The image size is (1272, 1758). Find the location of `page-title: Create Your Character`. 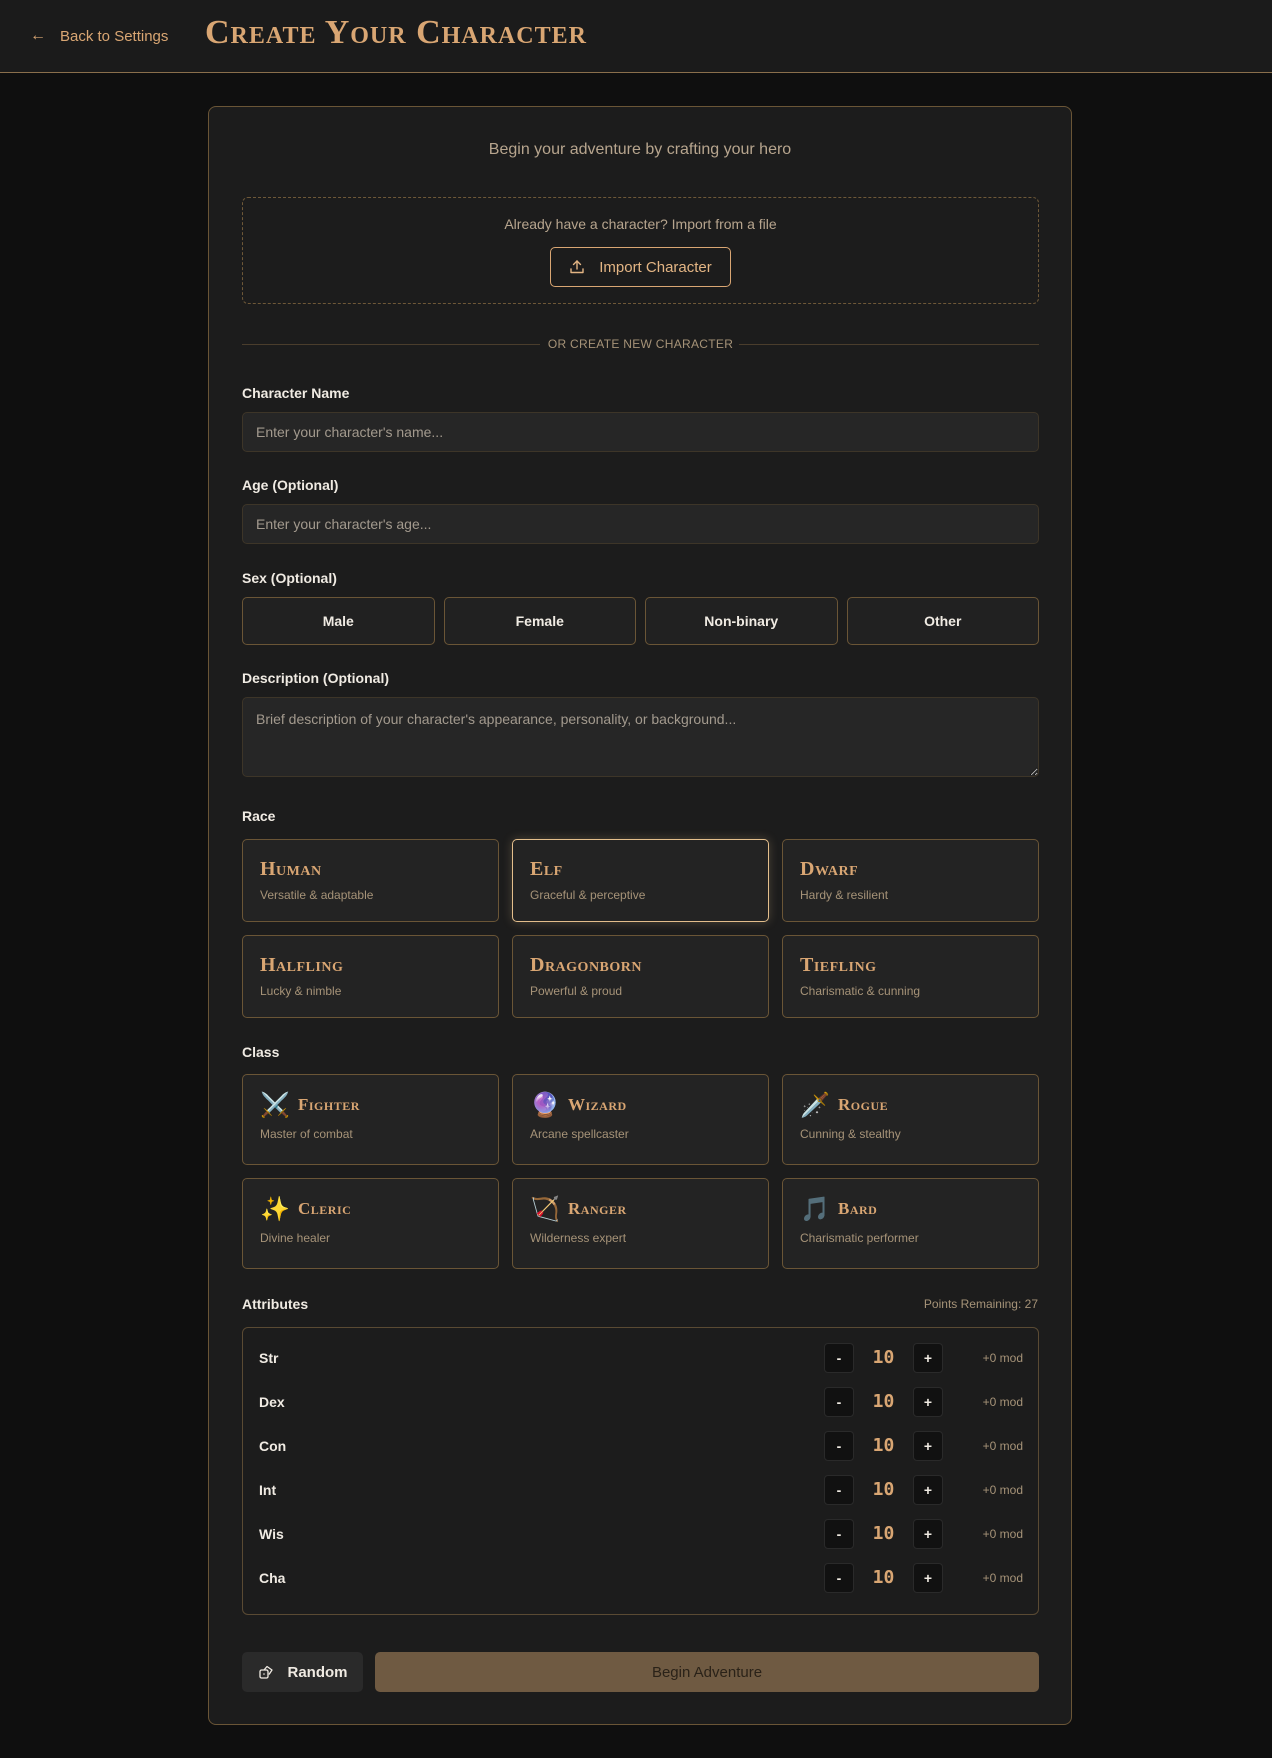

page-title: Create Your Character is located at coordinates (396, 32).